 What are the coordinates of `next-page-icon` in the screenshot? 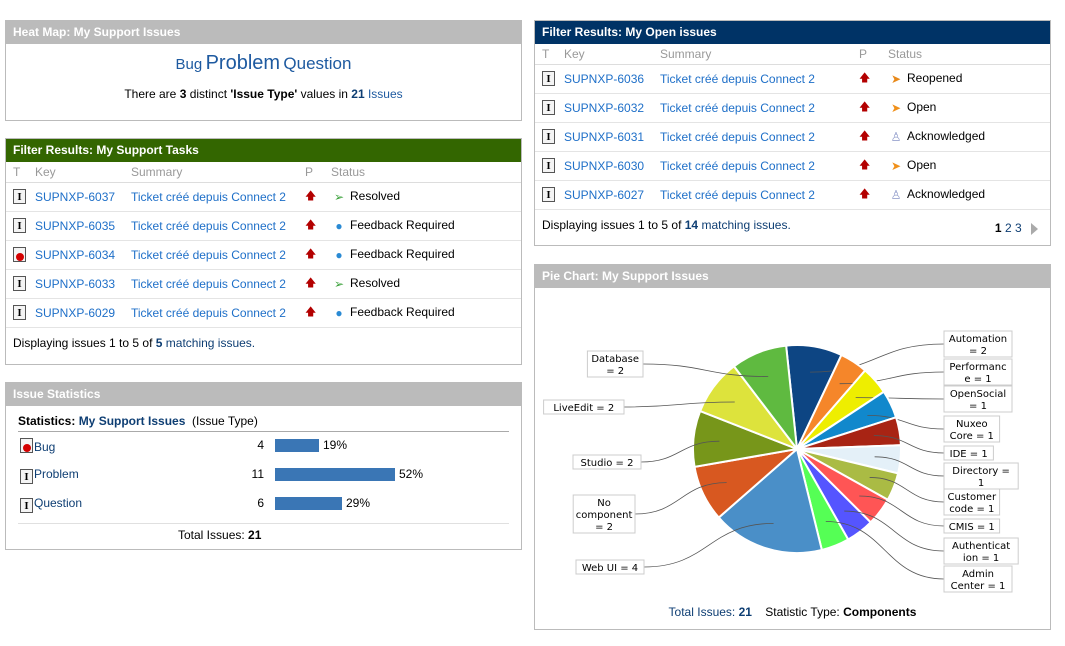 It's located at (1034, 228).